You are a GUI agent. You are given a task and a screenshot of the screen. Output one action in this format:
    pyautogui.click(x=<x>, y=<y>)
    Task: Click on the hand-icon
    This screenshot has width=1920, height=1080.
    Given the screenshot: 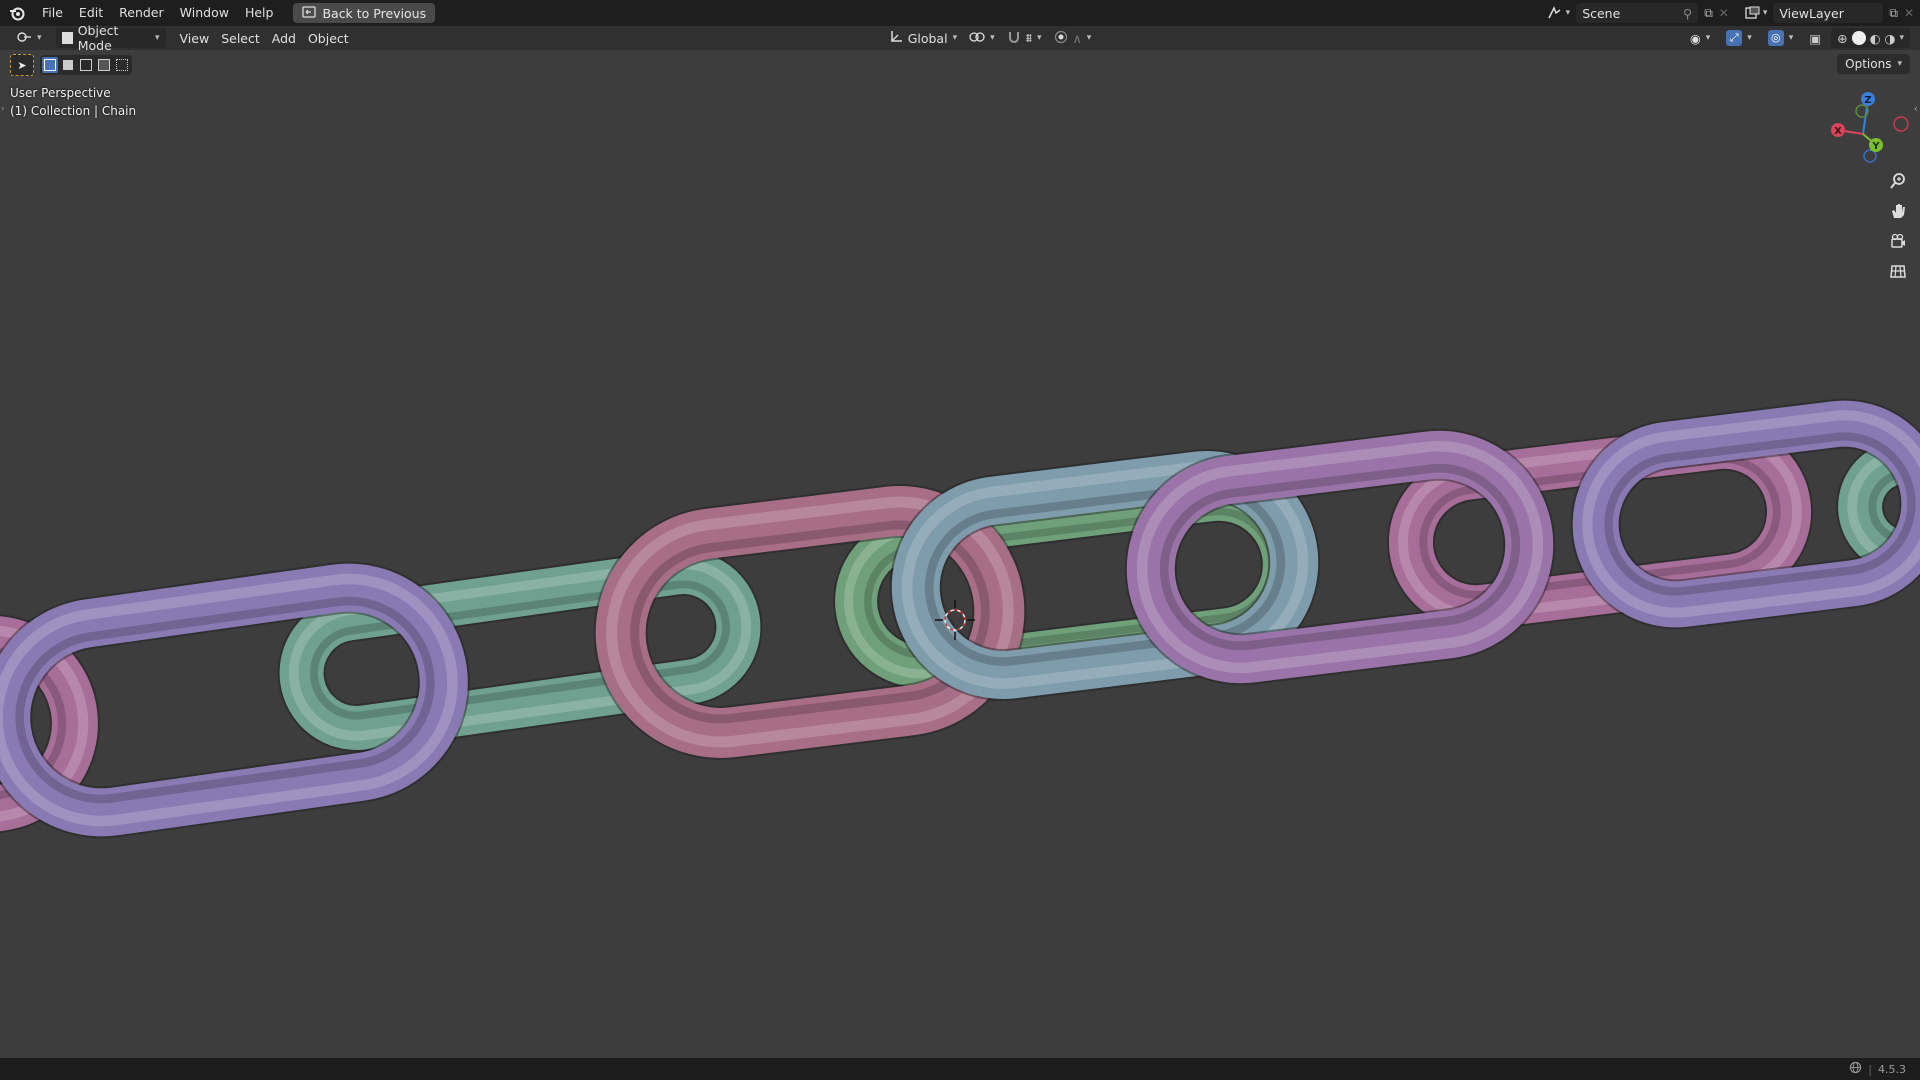 What is the action you would take?
    pyautogui.click(x=1898, y=212)
    